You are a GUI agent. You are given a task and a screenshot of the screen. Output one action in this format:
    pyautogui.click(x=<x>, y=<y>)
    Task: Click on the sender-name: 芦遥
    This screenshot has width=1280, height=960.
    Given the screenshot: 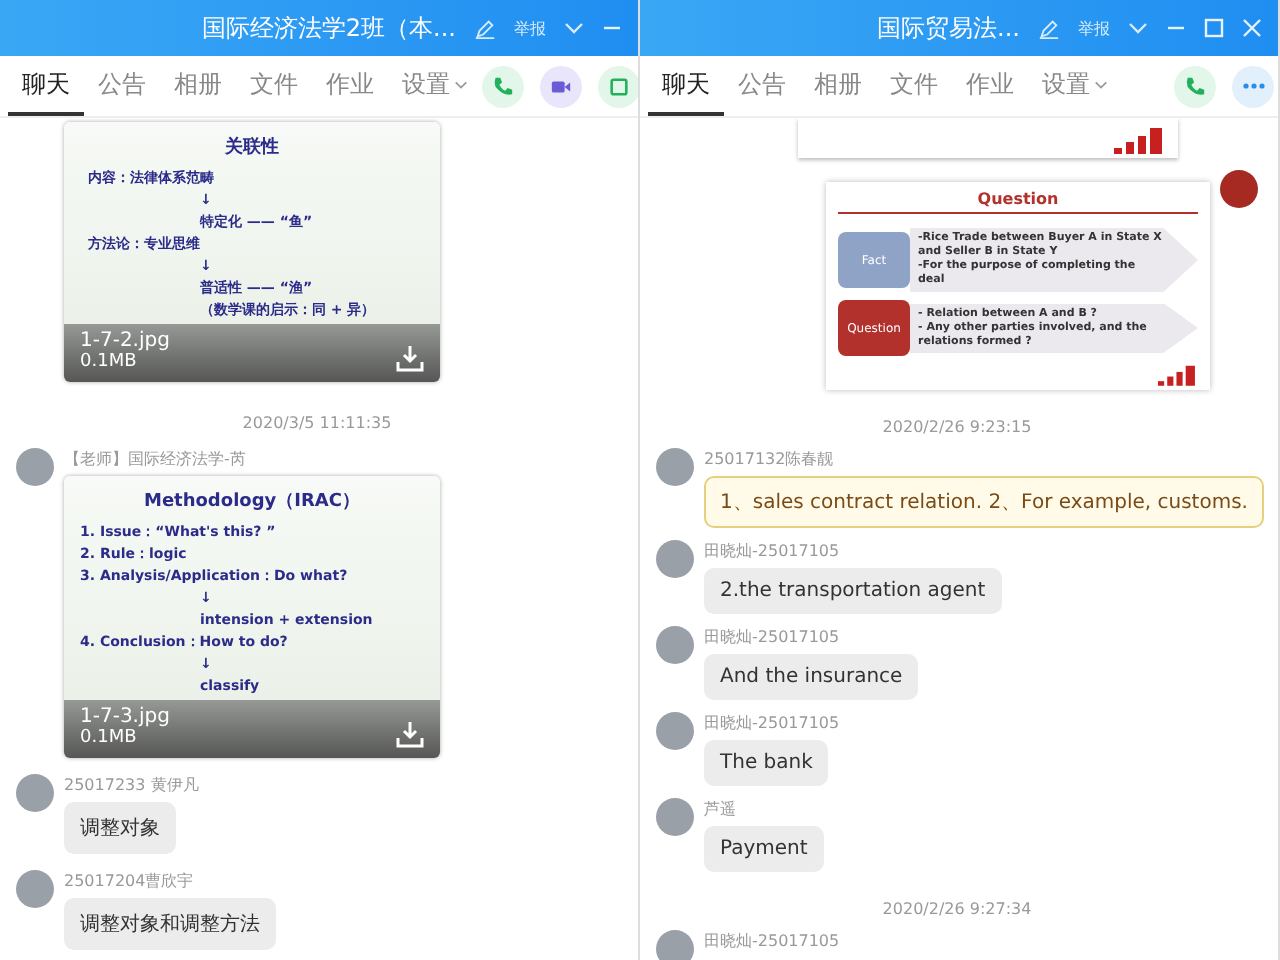 What is the action you would take?
    pyautogui.click(x=720, y=809)
    